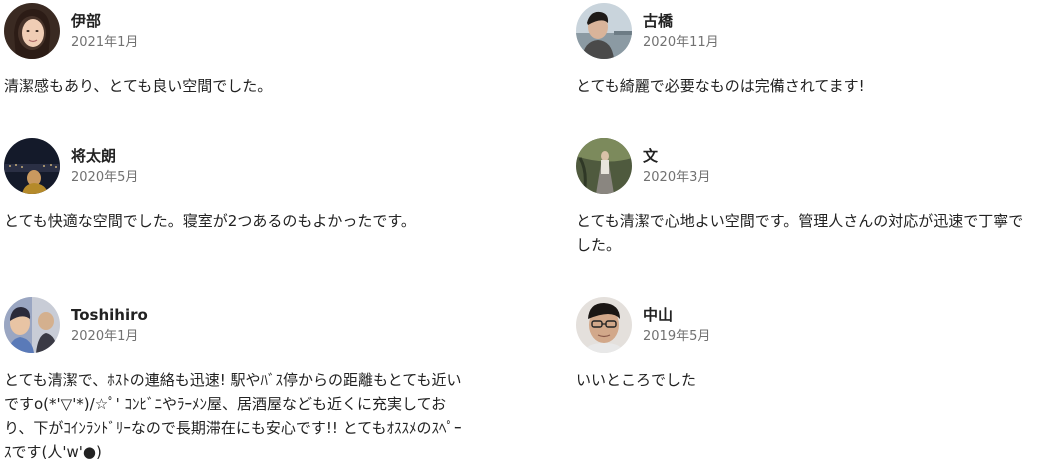  What do you see at coordinates (104, 156) in the screenshot?
I see `reviewer-name: 将太朗` at bounding box center [104, 156].